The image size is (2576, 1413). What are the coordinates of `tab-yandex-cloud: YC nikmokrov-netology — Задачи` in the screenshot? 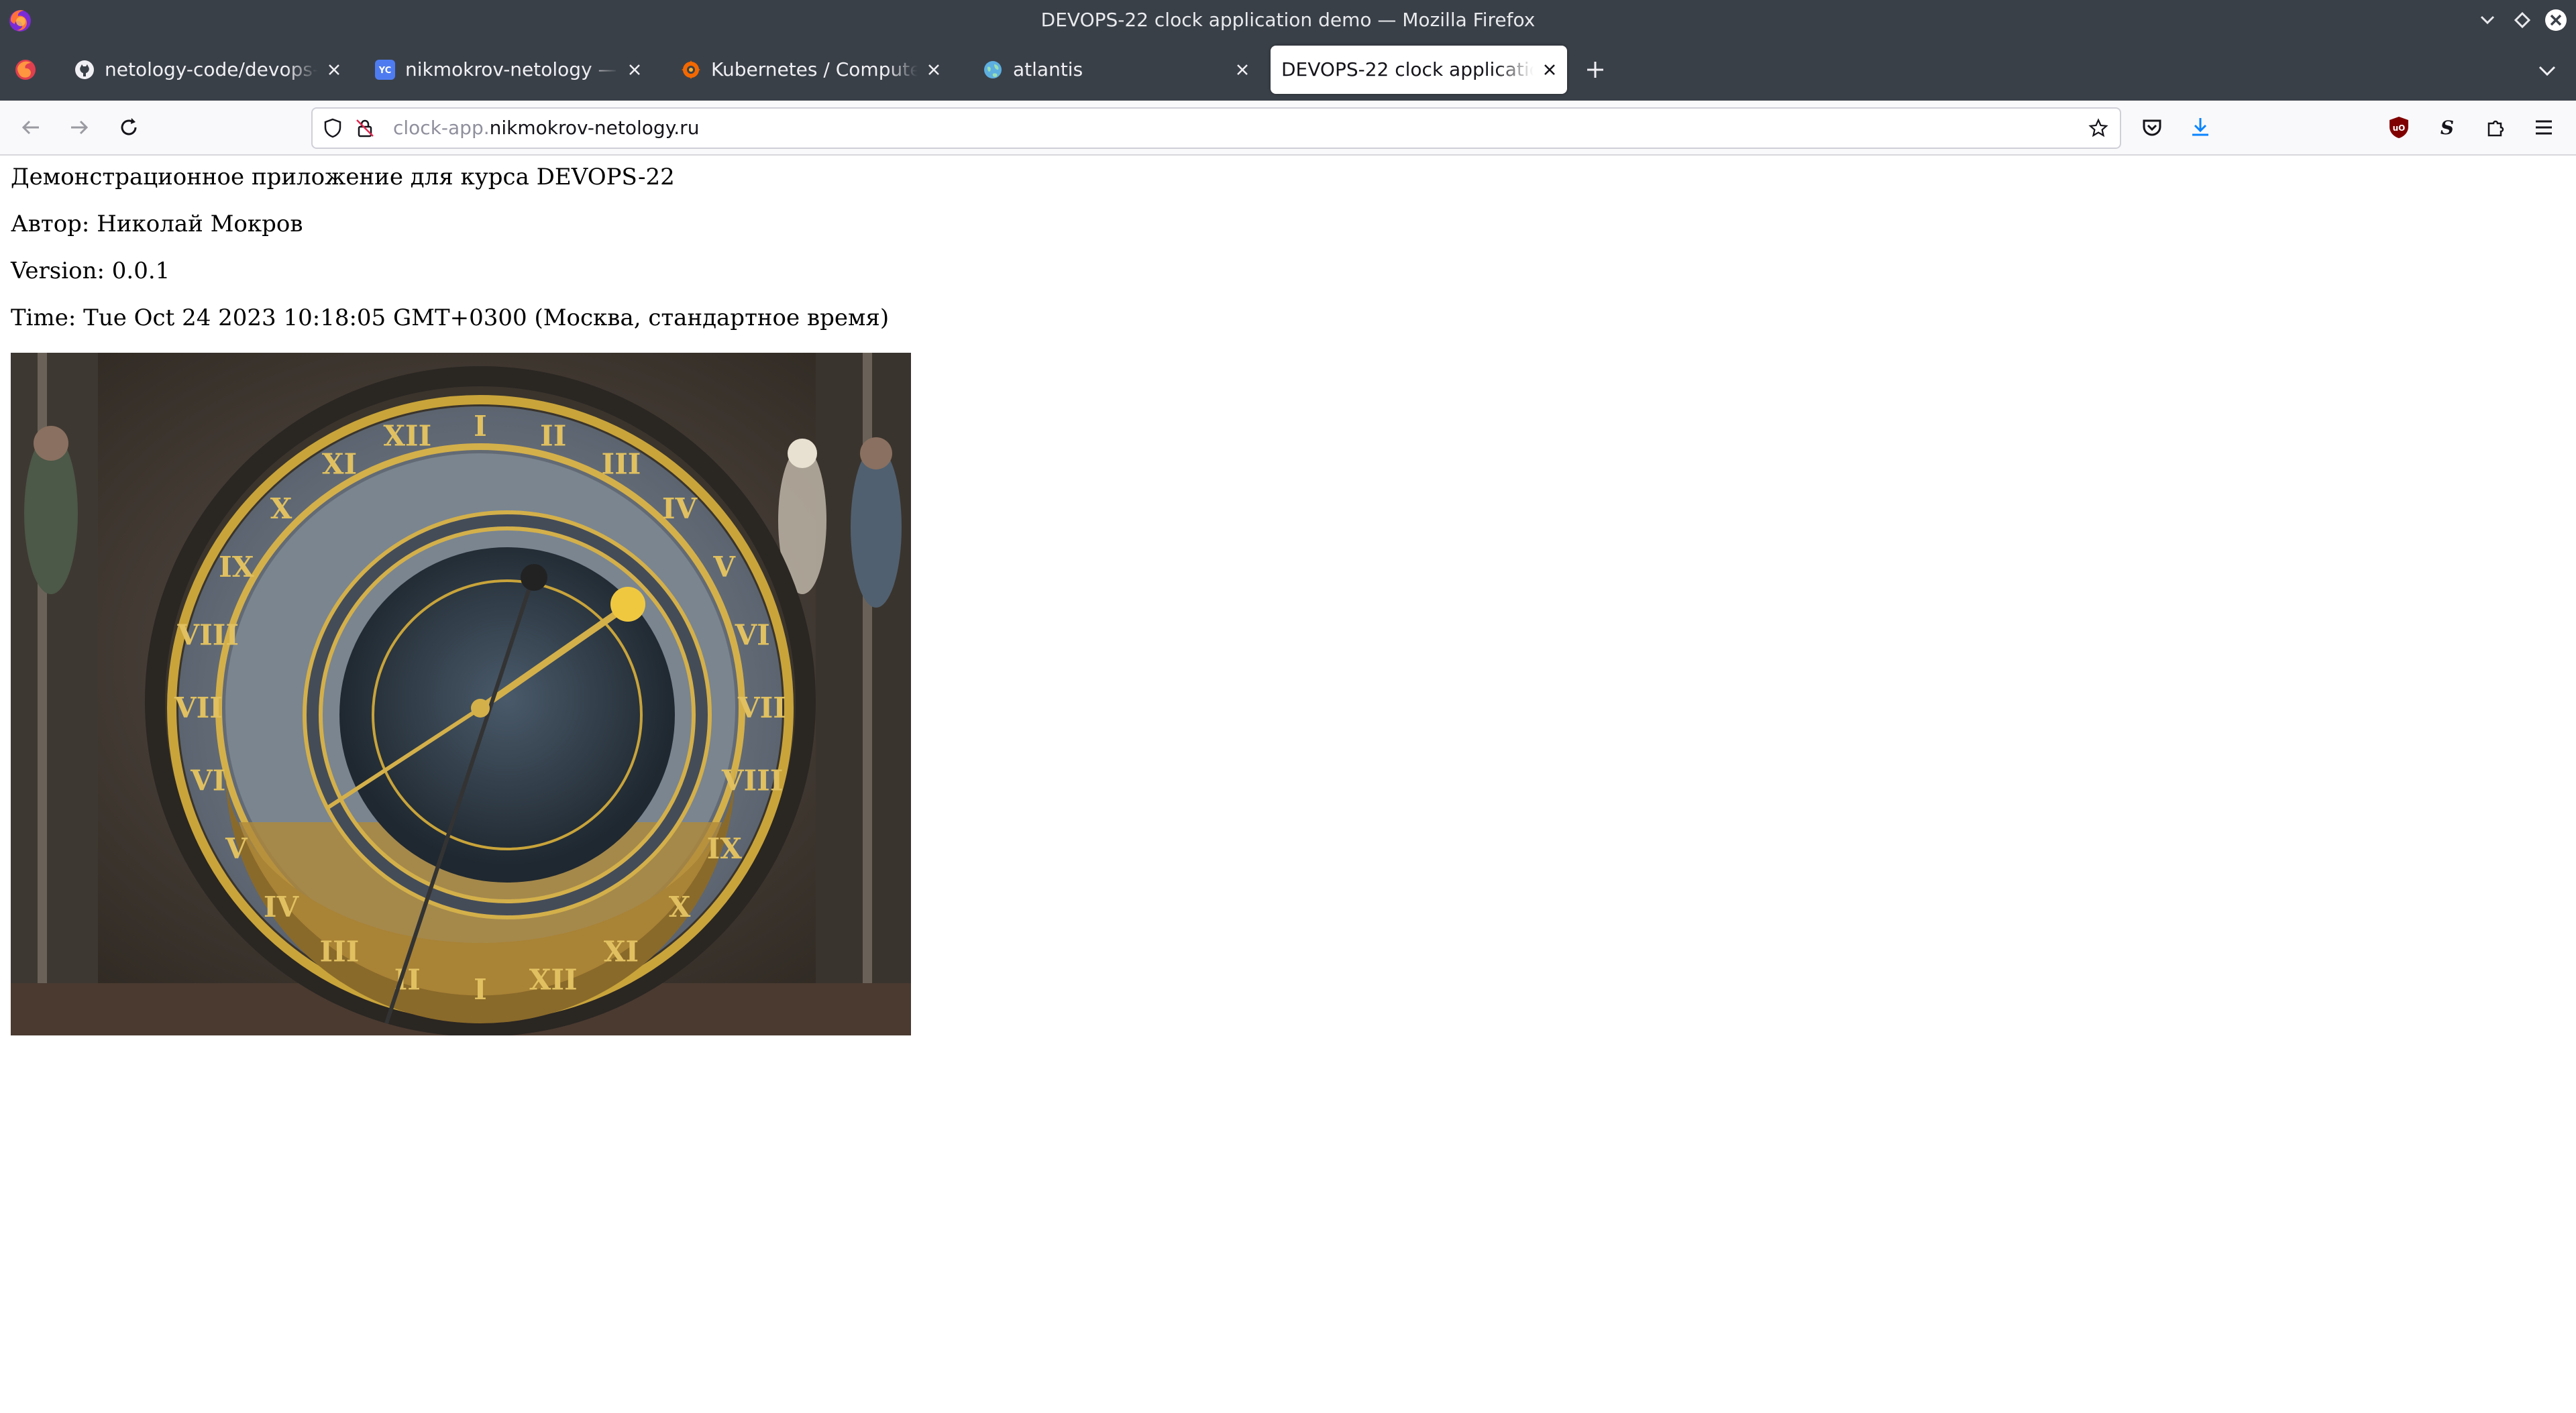 It's located at (507, 70).